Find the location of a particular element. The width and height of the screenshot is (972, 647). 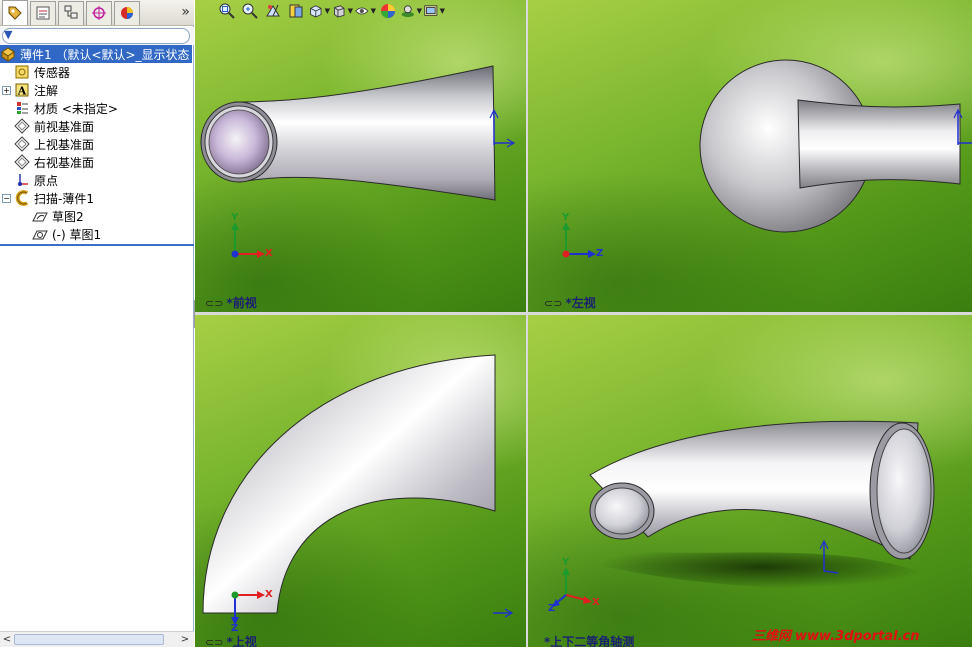

feature-manager-icon is located at coordinates (15, 13).